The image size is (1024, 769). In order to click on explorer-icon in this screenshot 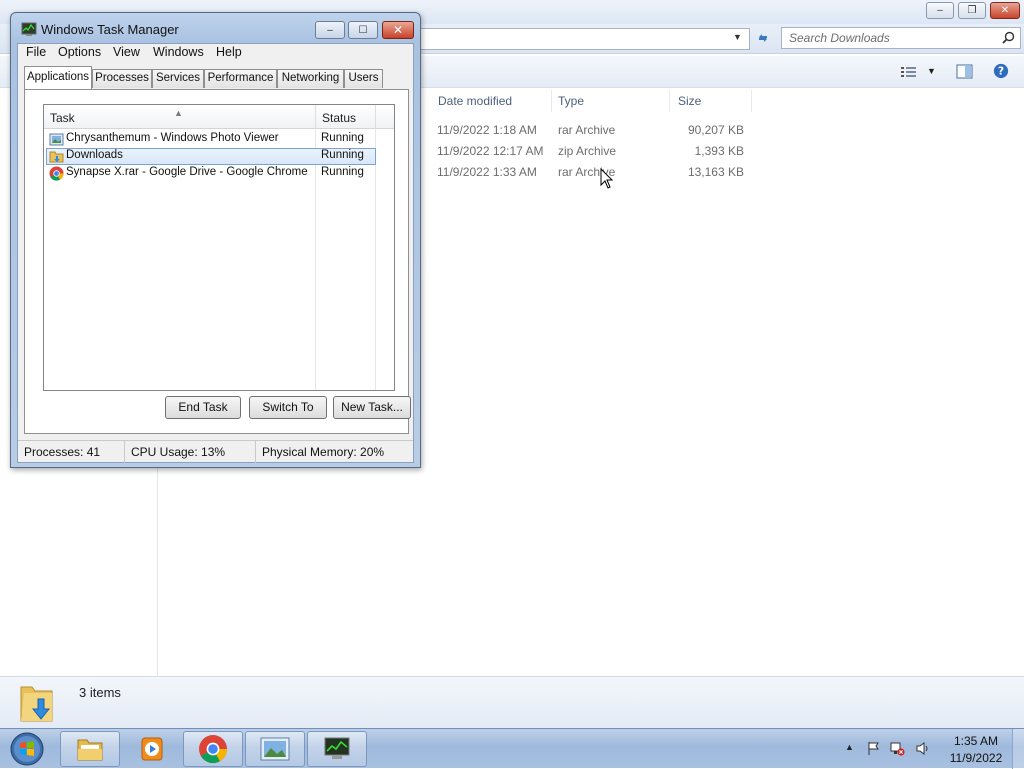, I will do `click(90, 750)`.